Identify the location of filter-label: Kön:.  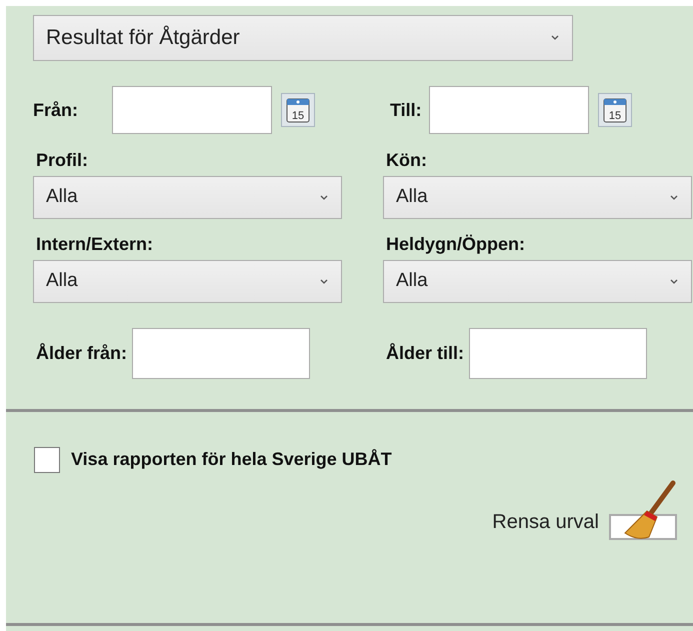
(406, 160).